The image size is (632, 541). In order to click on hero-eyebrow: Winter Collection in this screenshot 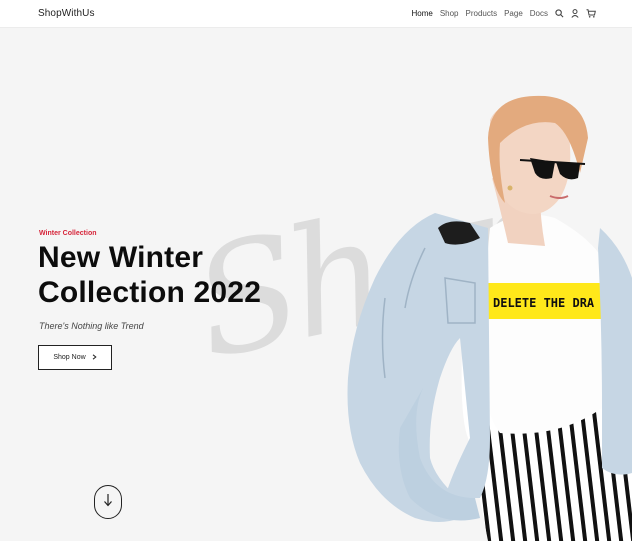, I will do `click(68, 233)`.